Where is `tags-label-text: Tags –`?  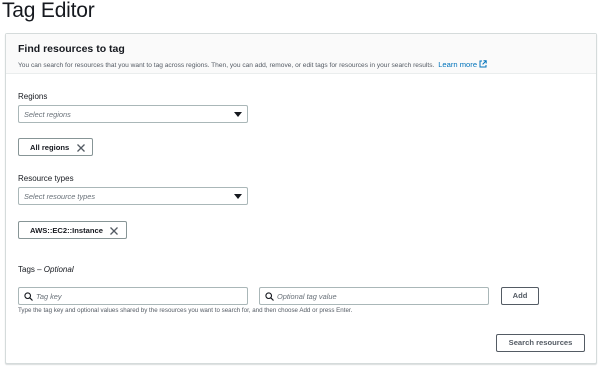 tags-label-text: Tags – is located at coordinates (31, 269).